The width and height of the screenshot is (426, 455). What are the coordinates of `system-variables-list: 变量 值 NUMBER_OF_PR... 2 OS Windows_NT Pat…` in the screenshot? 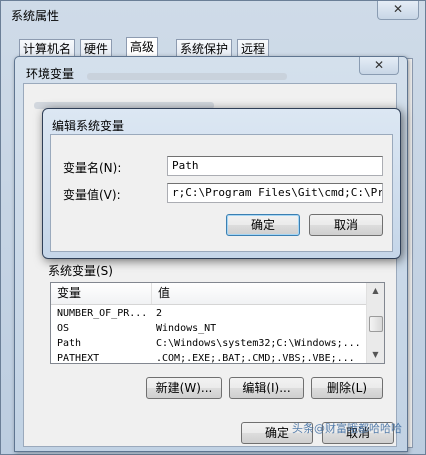 It's located at (217, 323).